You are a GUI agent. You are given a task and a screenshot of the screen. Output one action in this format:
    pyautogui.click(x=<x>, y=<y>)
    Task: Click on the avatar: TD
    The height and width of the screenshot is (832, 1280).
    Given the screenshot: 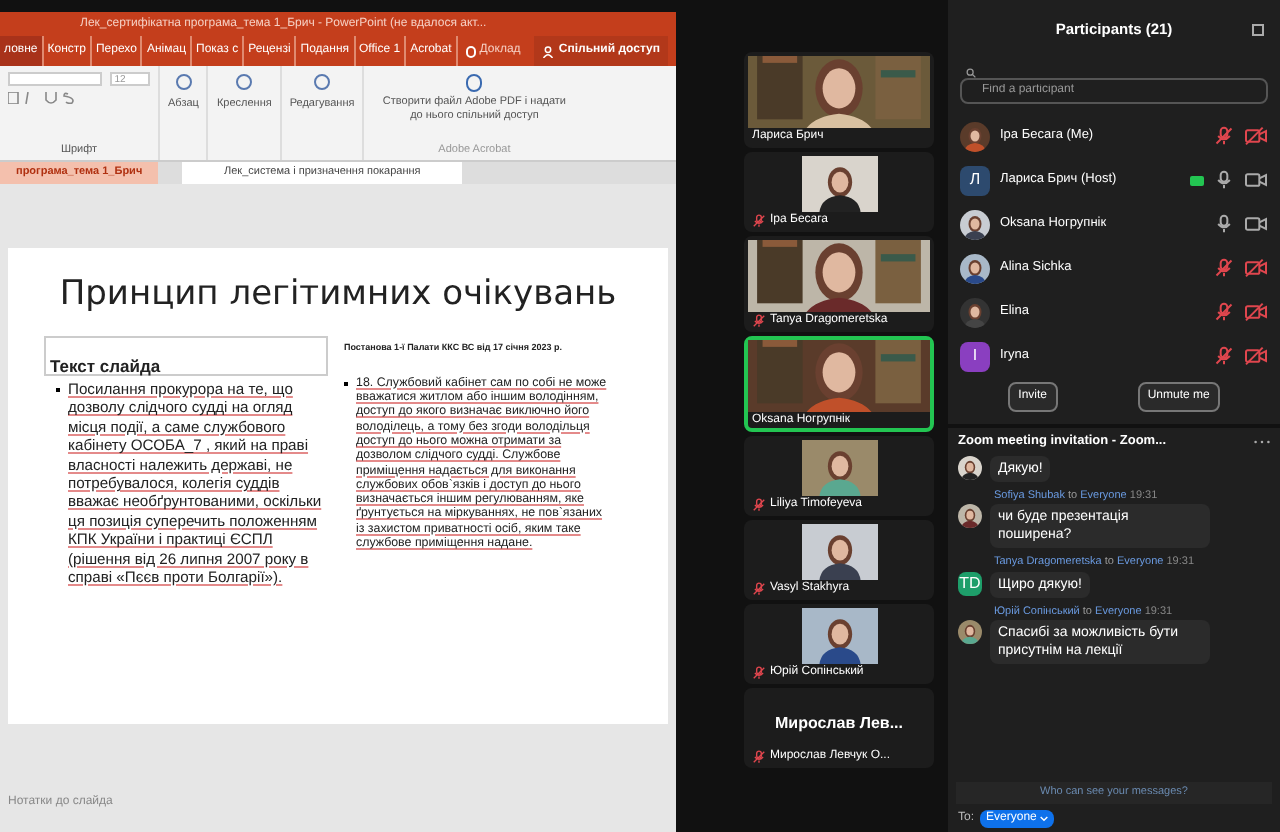 What is the action you would take?
    pyautogui.click(x=970, y=583)
    